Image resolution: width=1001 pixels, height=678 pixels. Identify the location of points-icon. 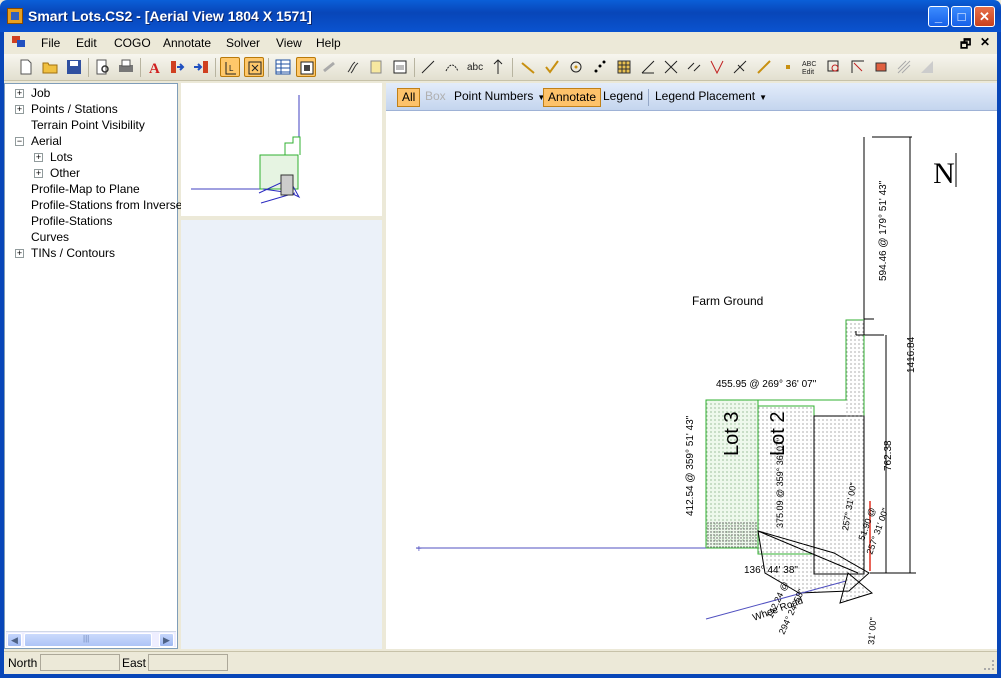
(600, 67).